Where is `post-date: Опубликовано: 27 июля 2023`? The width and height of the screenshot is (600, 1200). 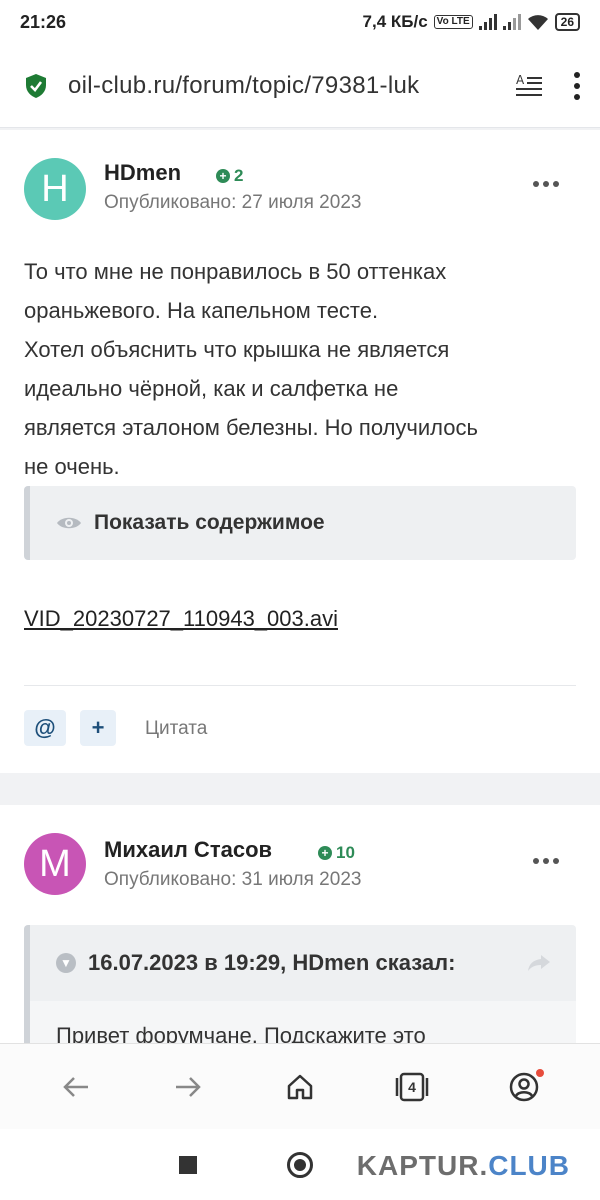 post-date: Опубликовано: 27 июля 2023 is located at coordinates (232, 203).